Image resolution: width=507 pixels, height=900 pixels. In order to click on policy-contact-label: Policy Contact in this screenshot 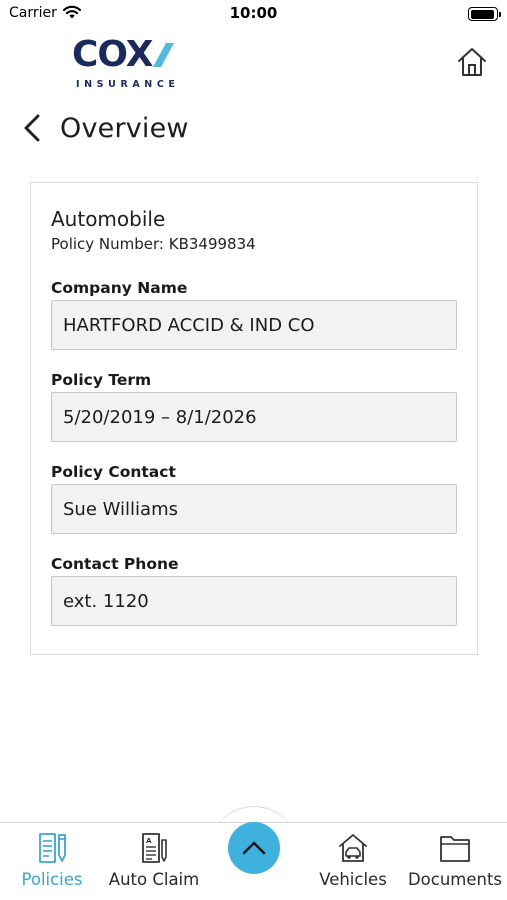, I will do `click(113, 472)`.